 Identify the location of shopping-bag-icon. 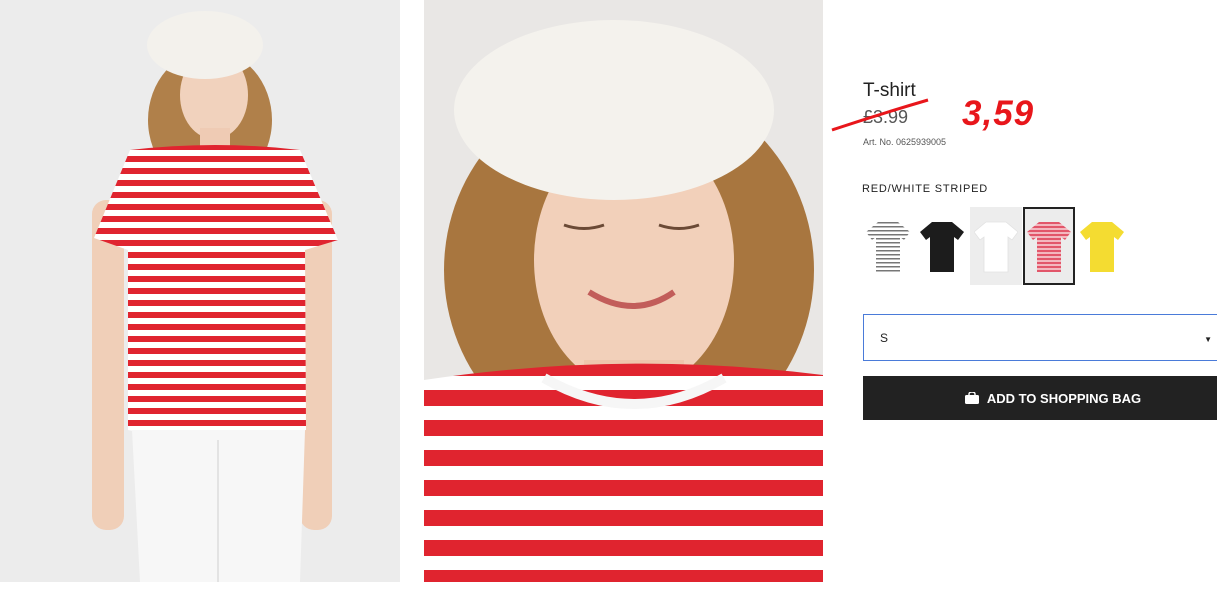
(971, 398).